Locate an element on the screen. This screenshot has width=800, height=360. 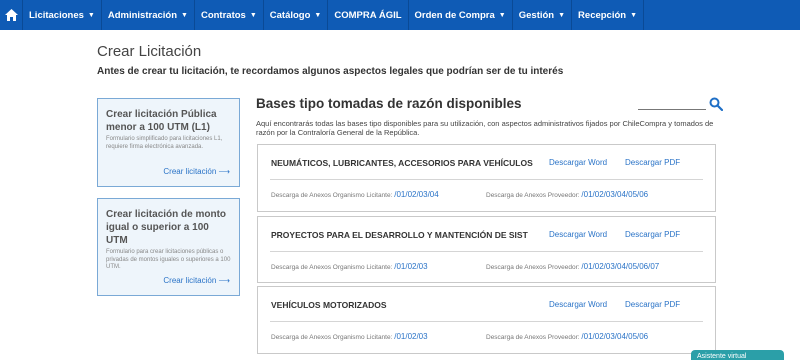
nav-label: Gestión is located at coordinates (536, 15).